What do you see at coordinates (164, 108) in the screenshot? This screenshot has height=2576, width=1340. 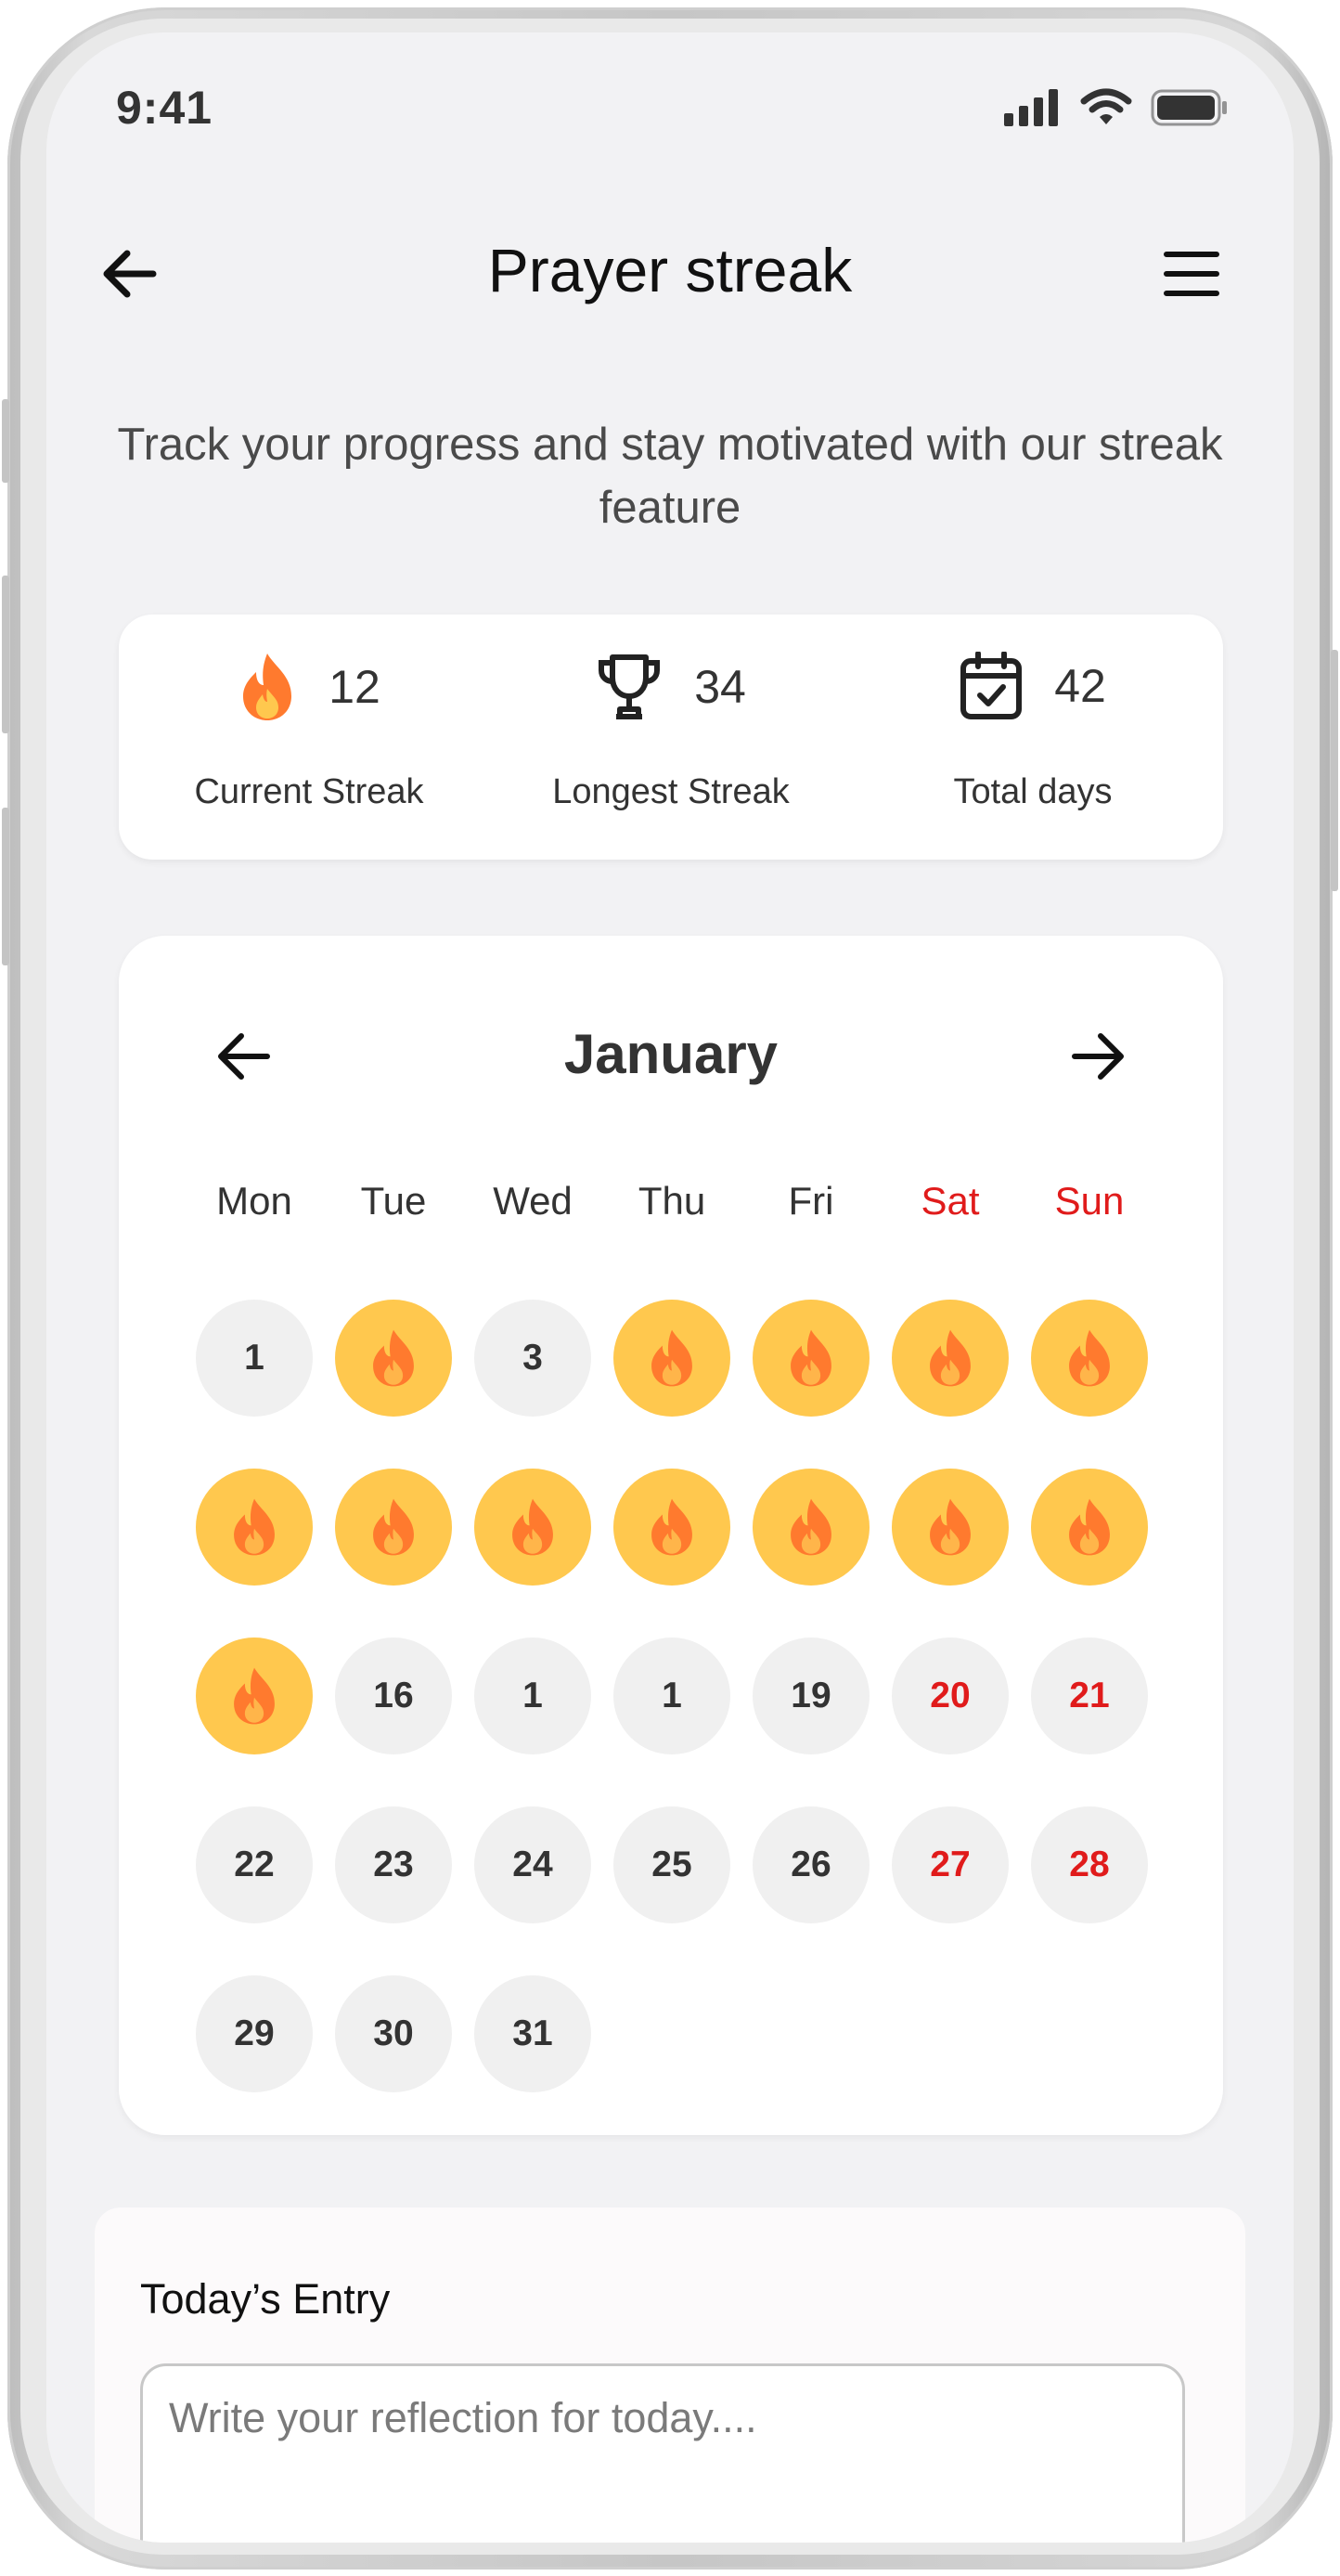 I see `status-time: 9:41` at bounding box center [164, 108].